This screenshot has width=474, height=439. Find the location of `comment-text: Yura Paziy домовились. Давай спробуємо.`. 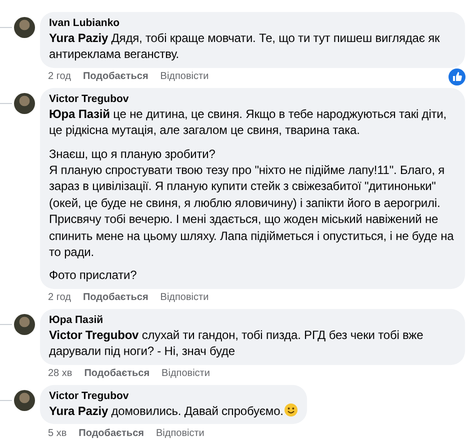

comment-text: Yura Paziy домовились. Давай спробуємо. is located at coordinates (173, 411).